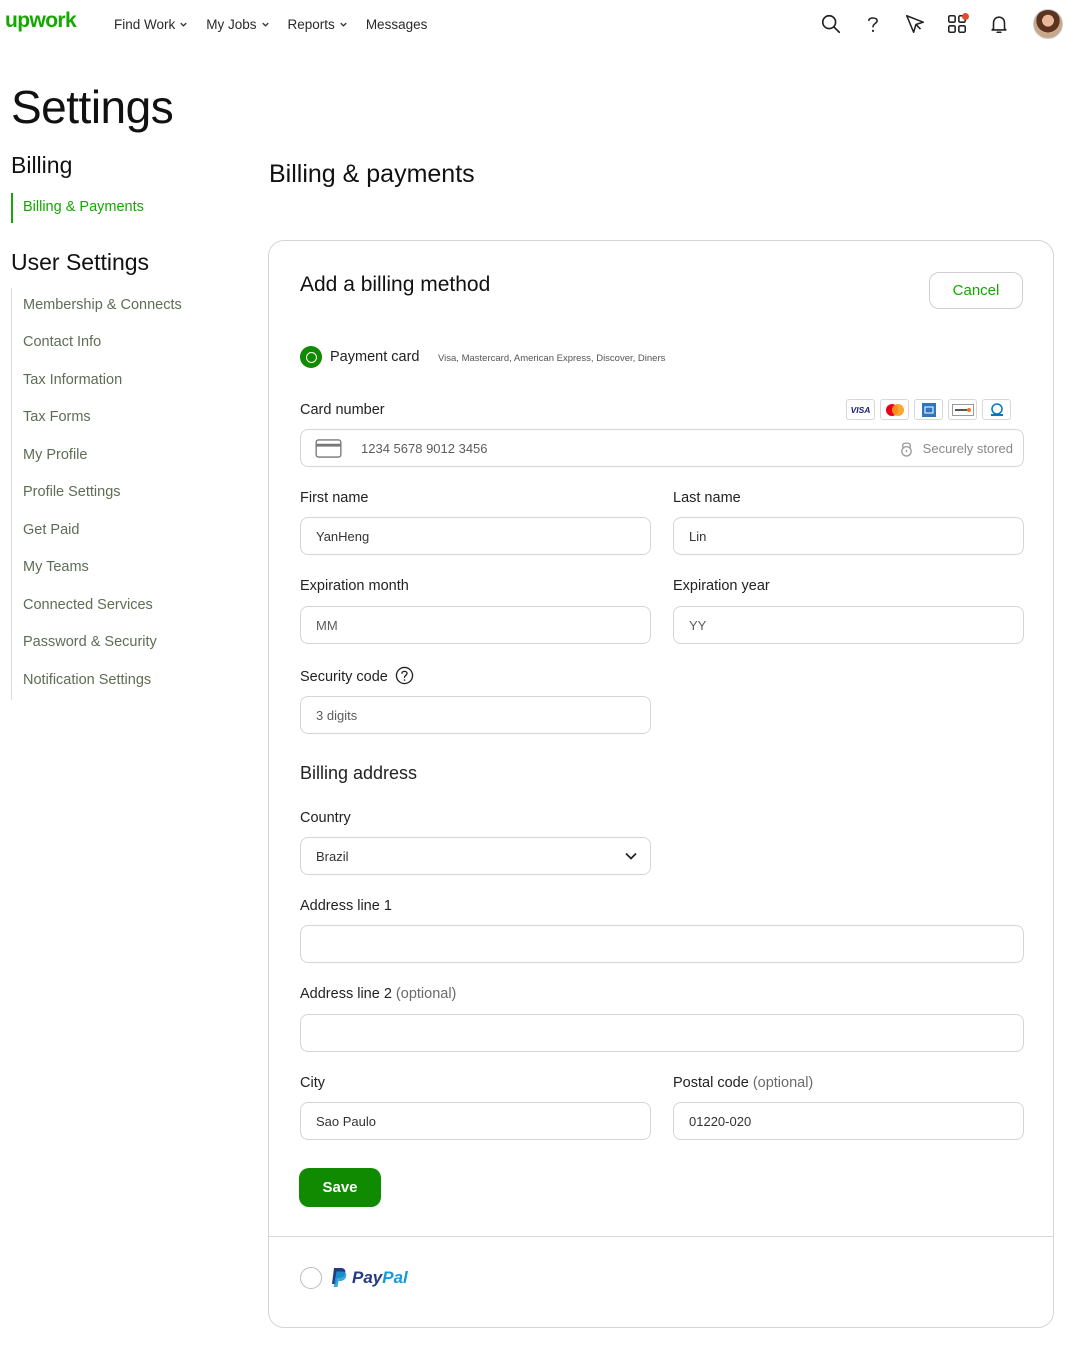  Describe the element at coordinates (311, 1278) in the screenshot. I see `paypal-radio` at that location.